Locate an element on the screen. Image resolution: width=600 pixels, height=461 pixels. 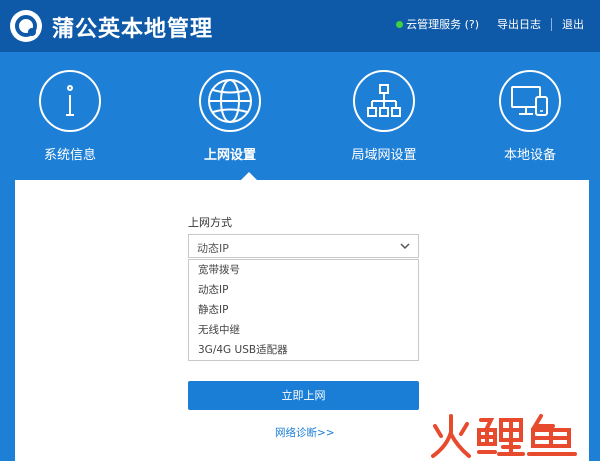
top-header: 蒲公英本地管理 云管理服务 (?) 导出日志 退出 is located at coordinates (300, 26).